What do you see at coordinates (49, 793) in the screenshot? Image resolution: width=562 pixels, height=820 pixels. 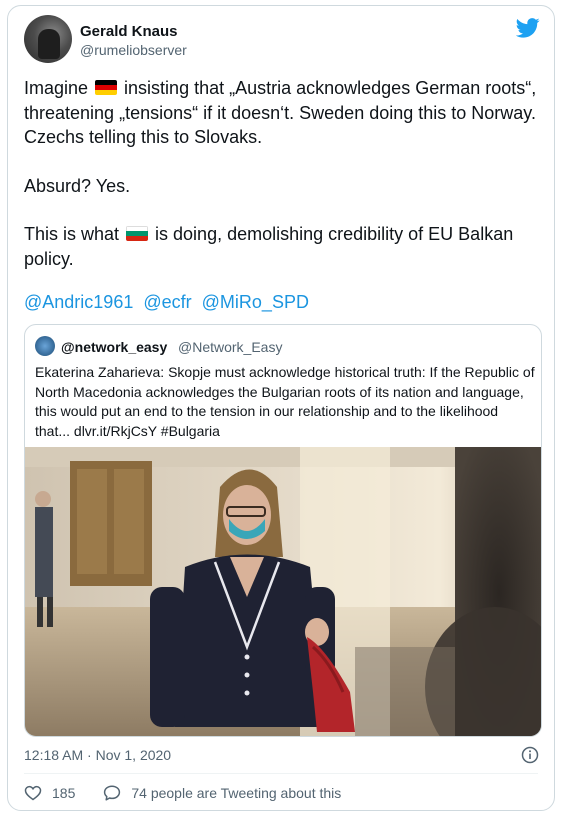 I see `like-button: 185` at bounding box center [49, 793].